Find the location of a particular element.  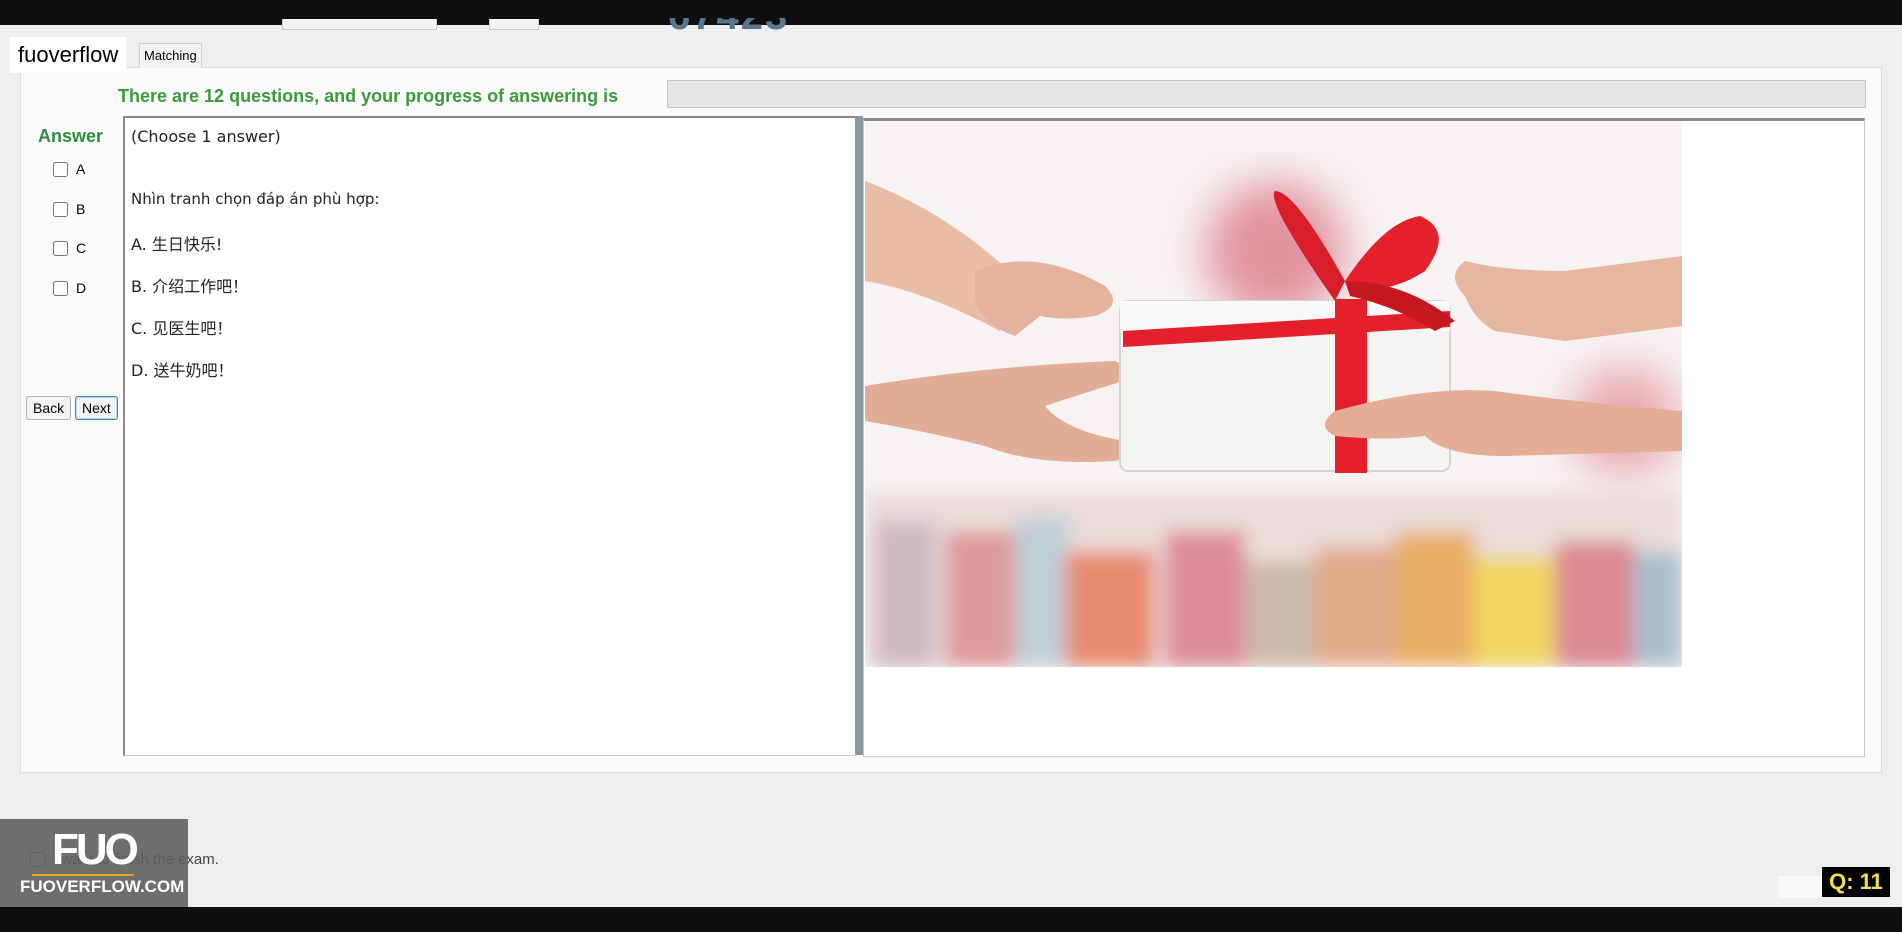

question-choice-b: B. 介绍工作吧！ is located at coordinates (190, 286).